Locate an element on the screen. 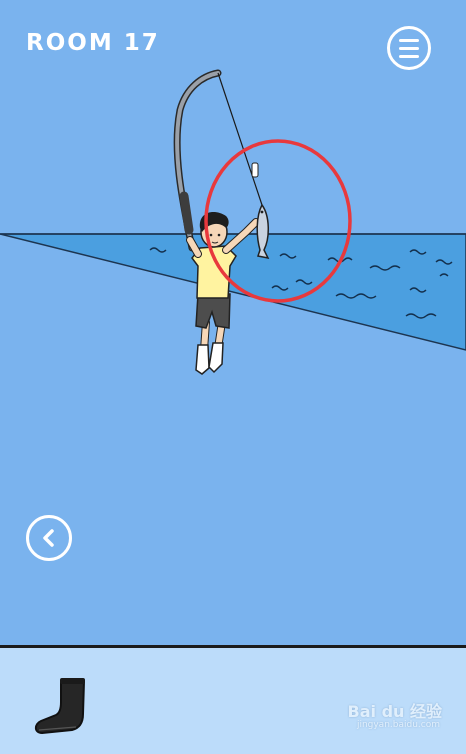 This screenshot has height=754, width=466. inventory-bar: Bai du 经验 jingyan.baidu.com is located at coordinates (233, 701).